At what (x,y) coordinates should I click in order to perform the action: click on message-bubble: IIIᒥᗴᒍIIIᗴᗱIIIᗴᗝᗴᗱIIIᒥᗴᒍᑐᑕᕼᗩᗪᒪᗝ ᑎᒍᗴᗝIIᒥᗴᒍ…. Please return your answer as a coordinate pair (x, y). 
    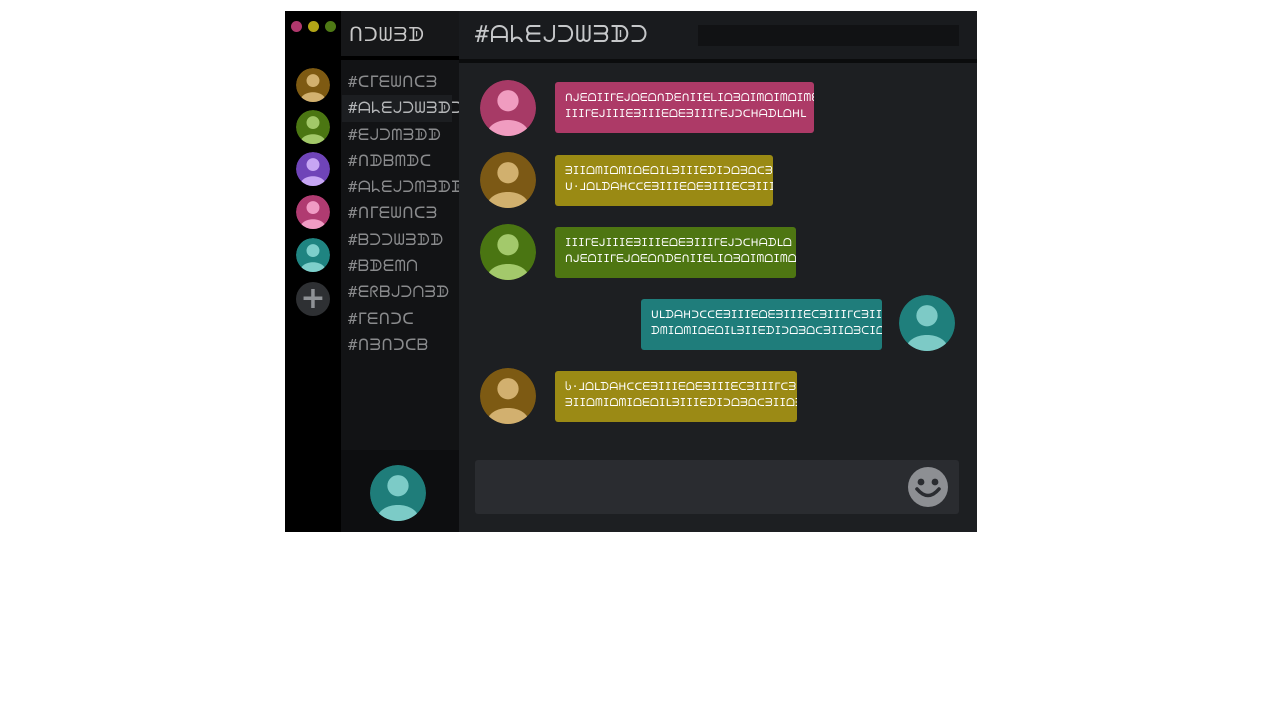
    Looking at the image, I should click on (675, 252).